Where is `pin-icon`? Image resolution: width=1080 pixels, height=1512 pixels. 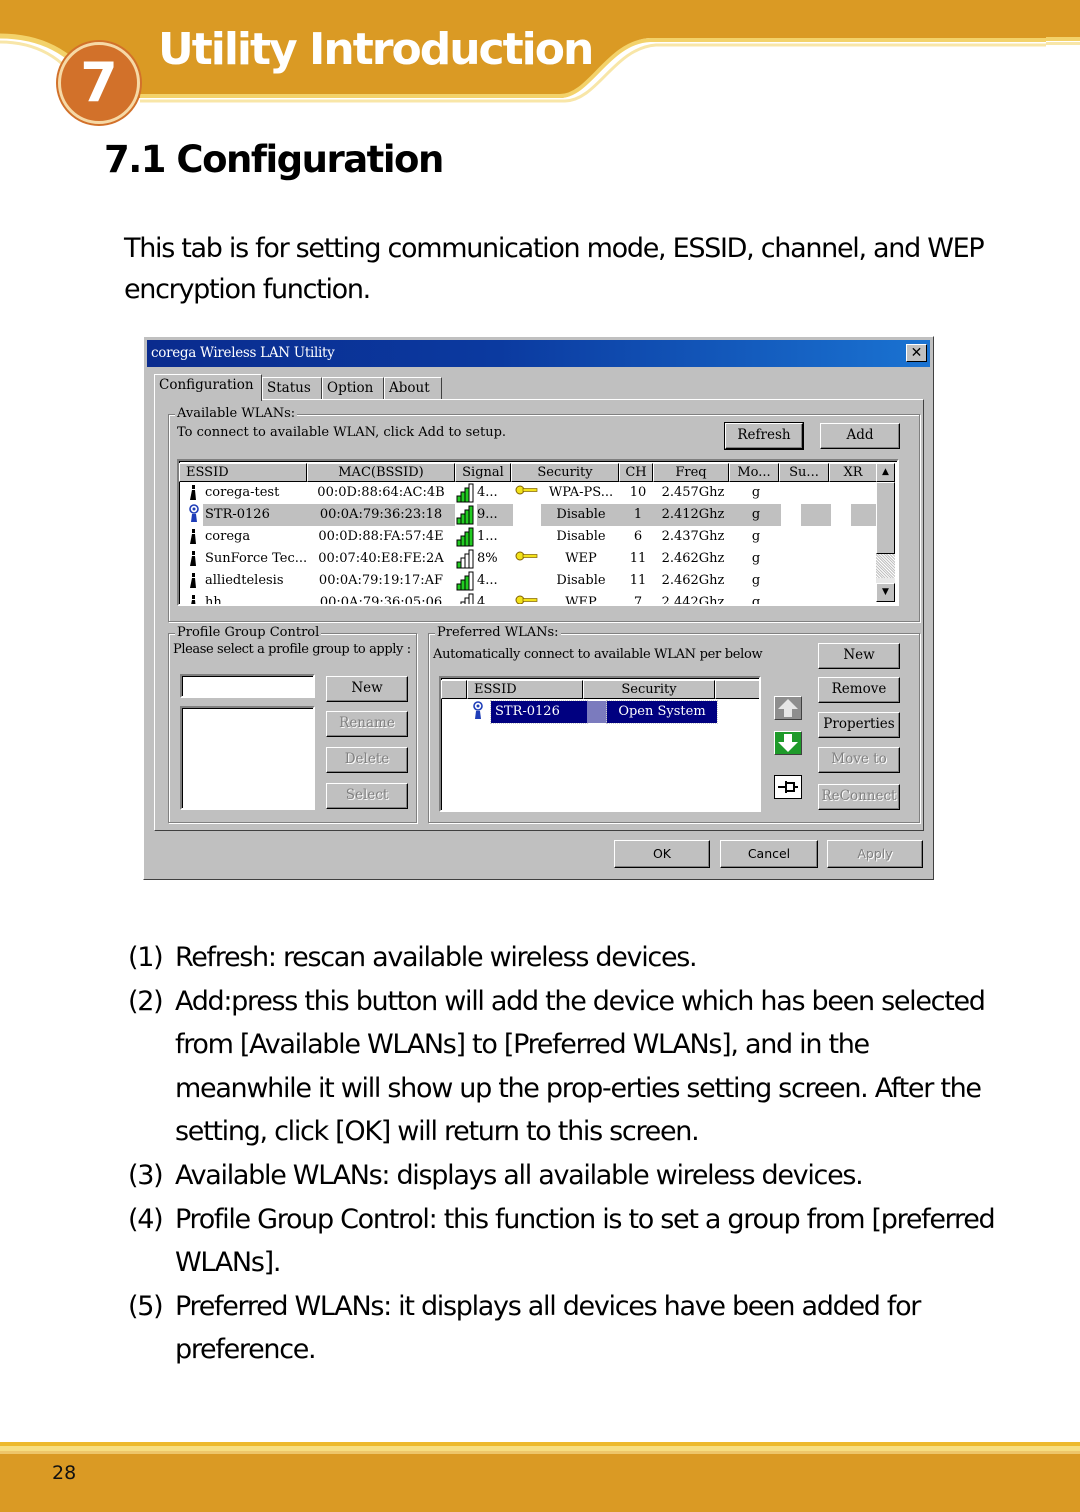 pin-icon is located at coordinates (788, 787).